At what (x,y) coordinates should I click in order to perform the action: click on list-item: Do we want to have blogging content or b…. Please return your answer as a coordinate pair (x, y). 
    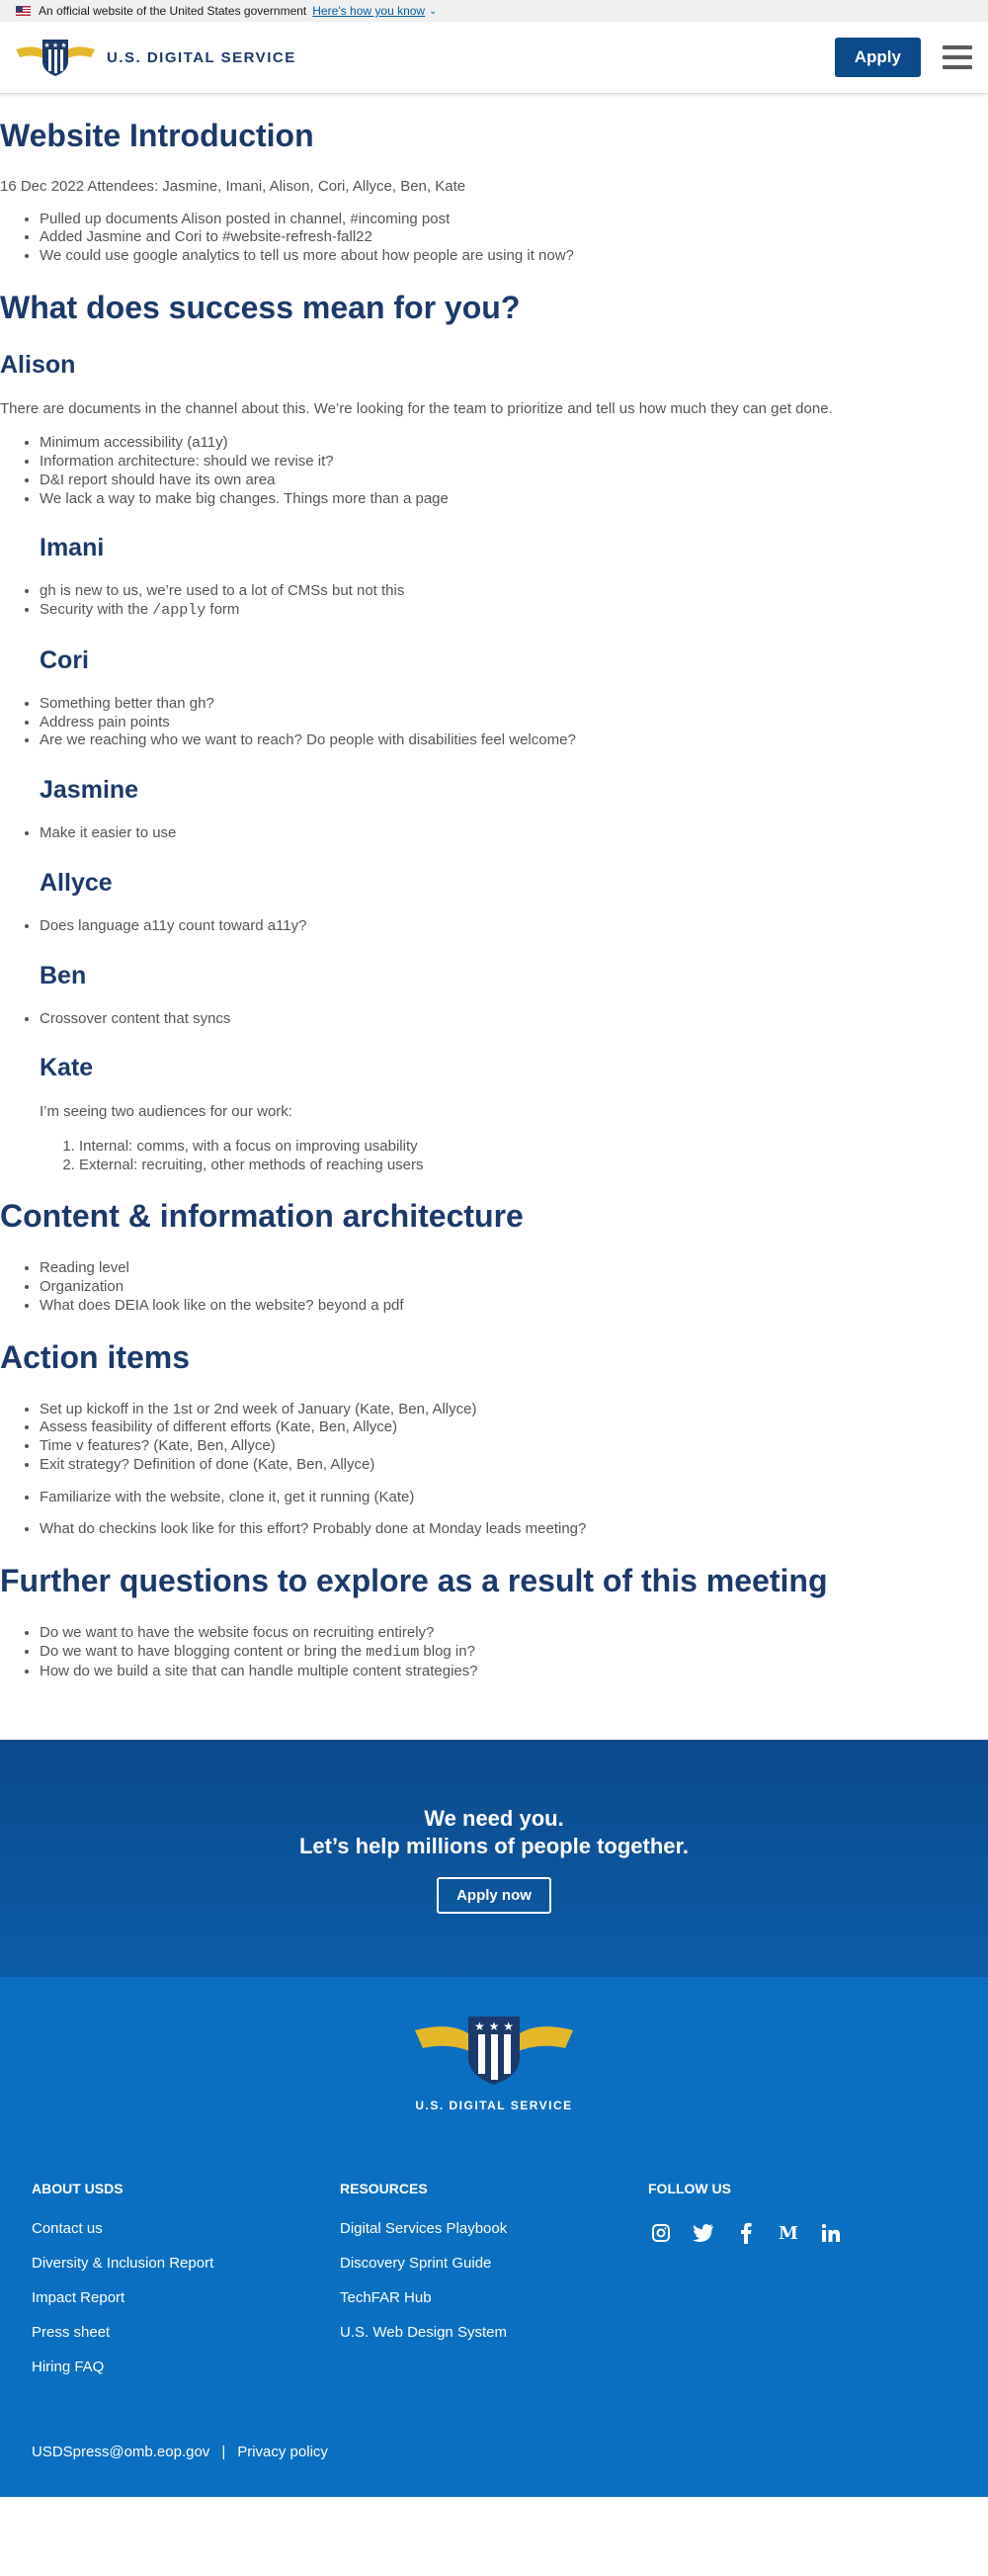
    Looking at the image, I should click on (514, 1653).